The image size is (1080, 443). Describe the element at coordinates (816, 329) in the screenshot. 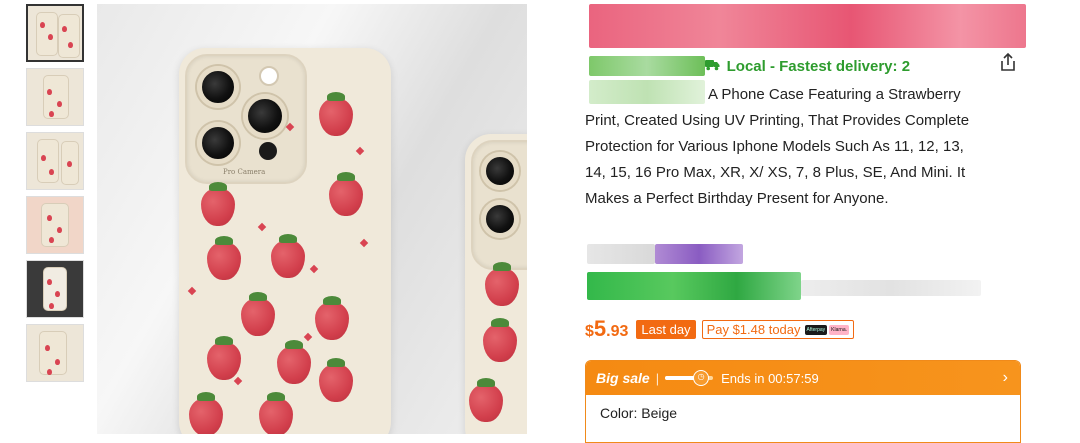

I see `afterpay-logo: Afterpay` at that location.